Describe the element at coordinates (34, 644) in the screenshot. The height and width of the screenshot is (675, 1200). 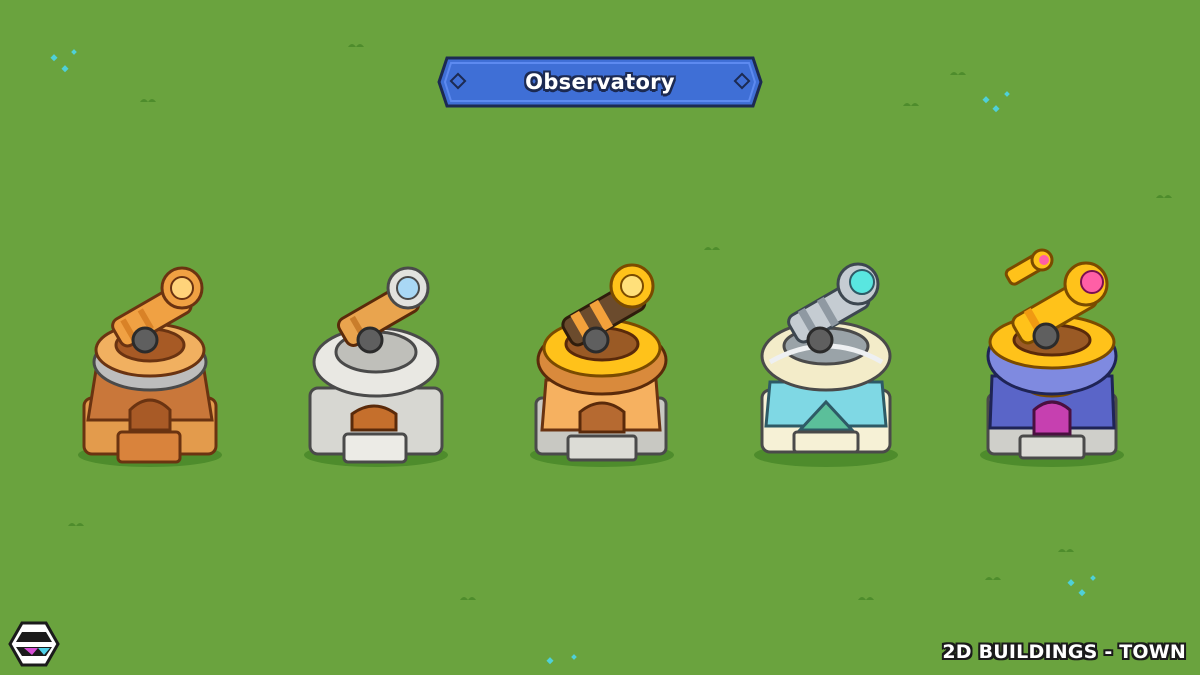
I see `studio-logo-icon` at that location.